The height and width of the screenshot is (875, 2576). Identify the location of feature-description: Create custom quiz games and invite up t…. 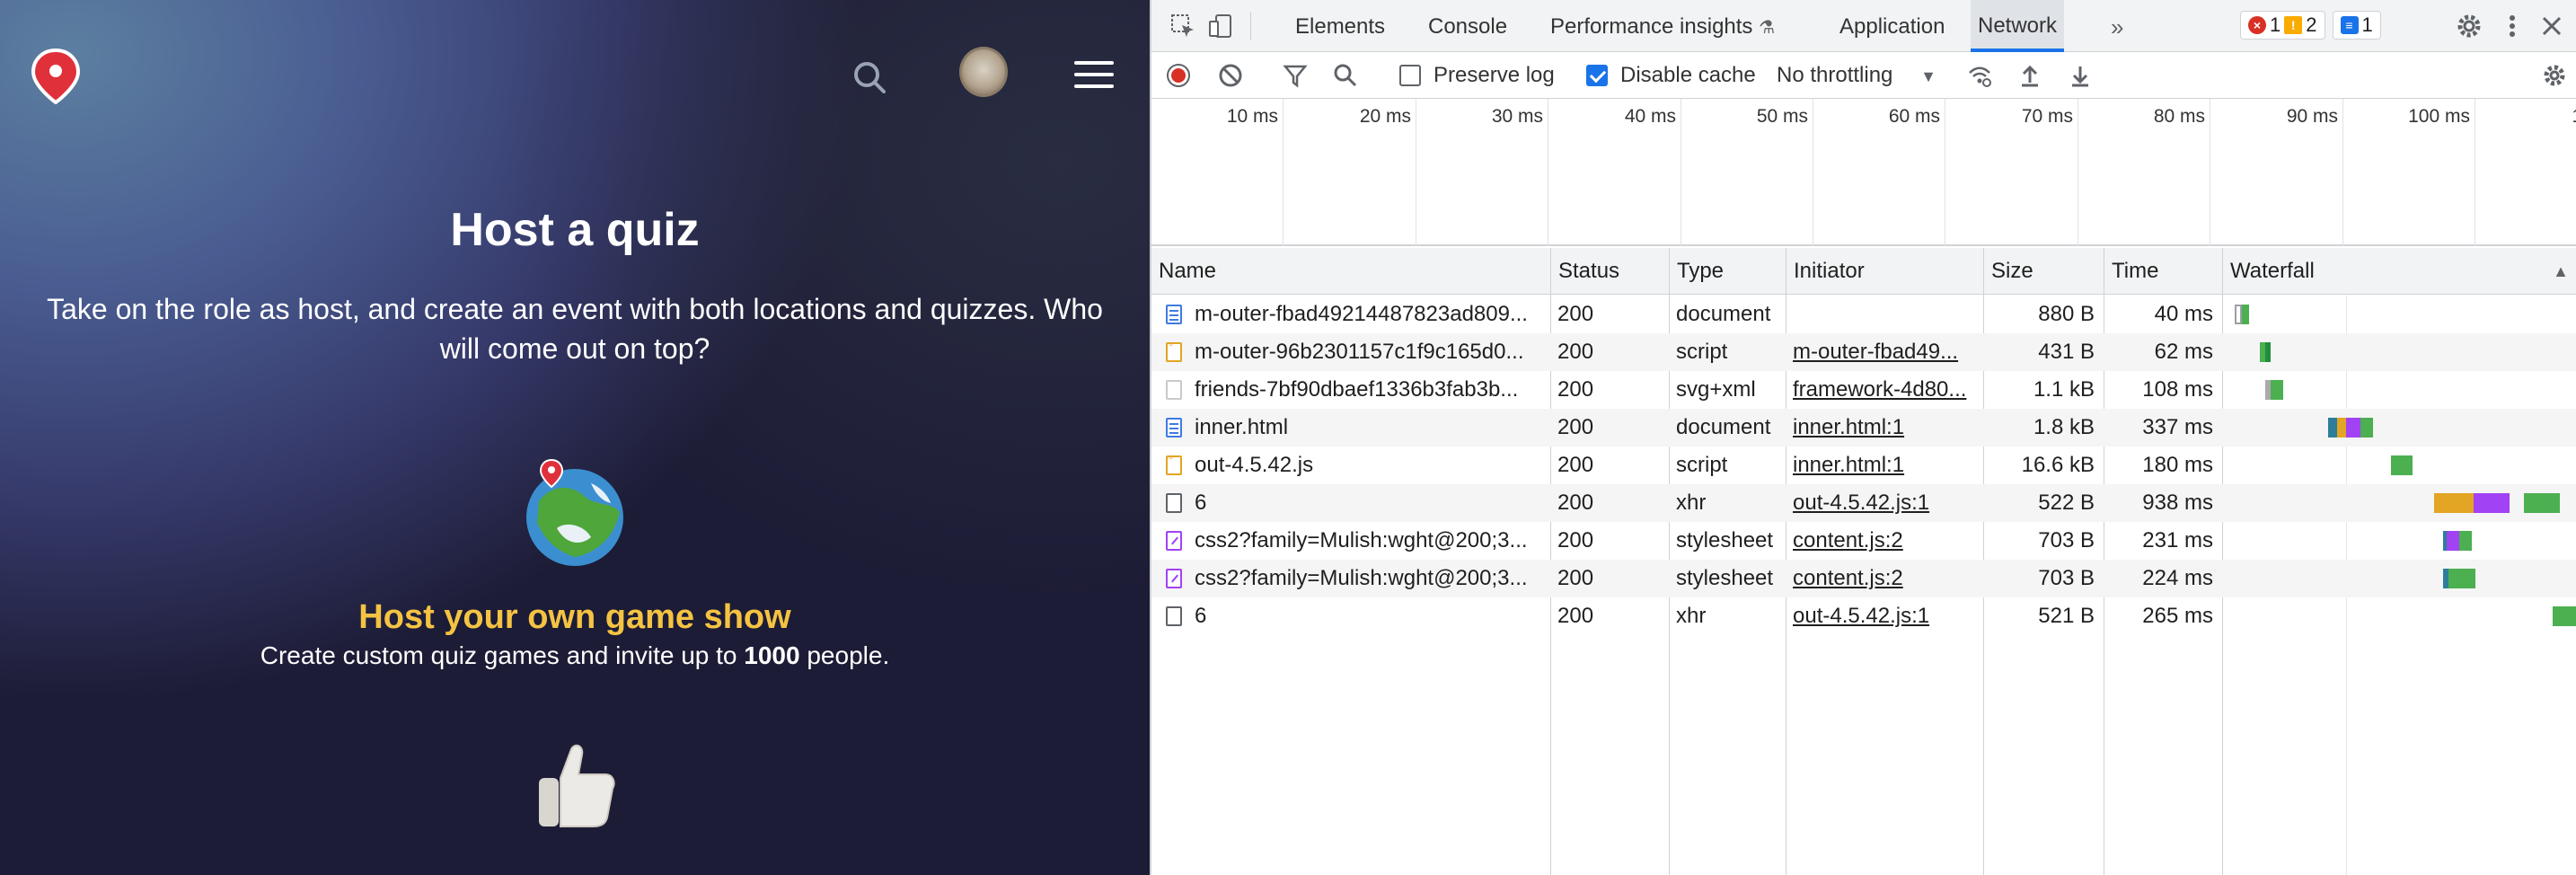
(575, 655).